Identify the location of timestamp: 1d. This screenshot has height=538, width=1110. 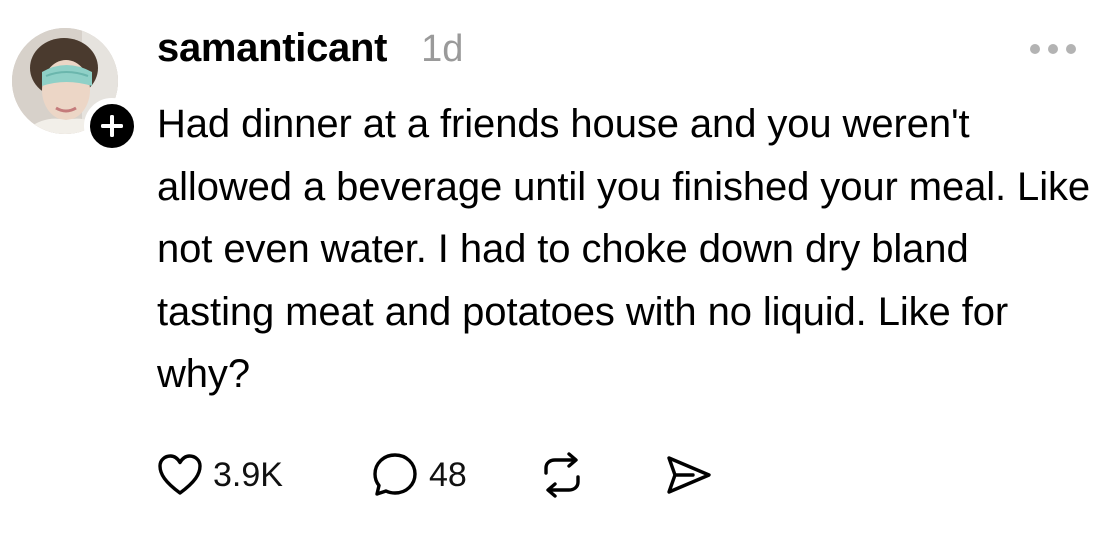
(442, 49).